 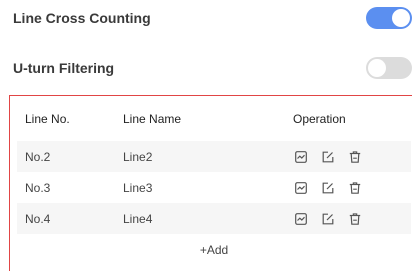 What do you see at coordinates (138, 156) in the screenshot?
I see `line-name-cell: Line2` at bounding box center [138, 156].